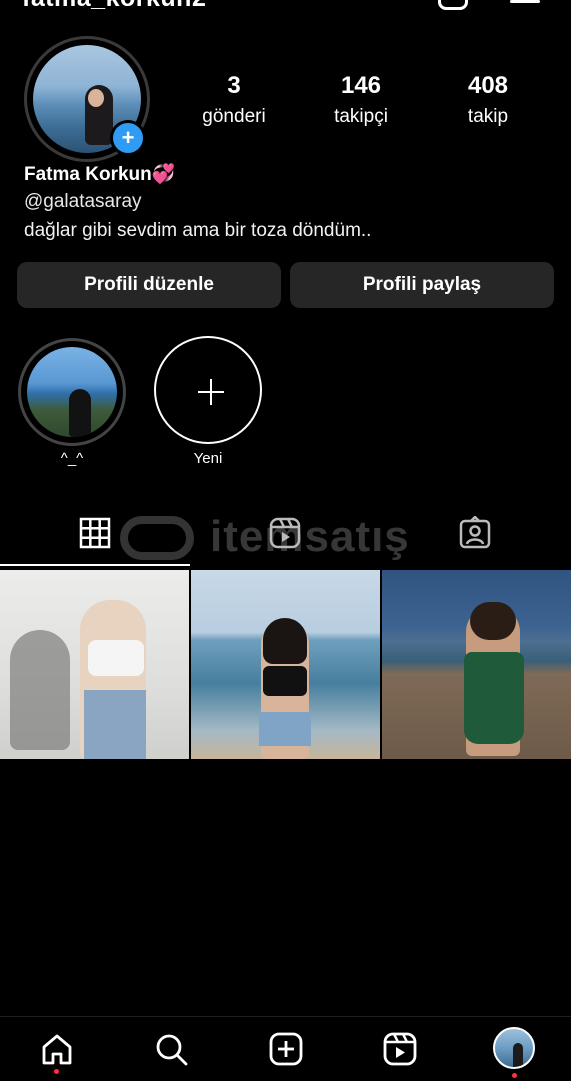 Image resolution: width=571 pixels, height=1081 pixels. I want to click on stat-posts: 3 gönderi, so click(234, 103).